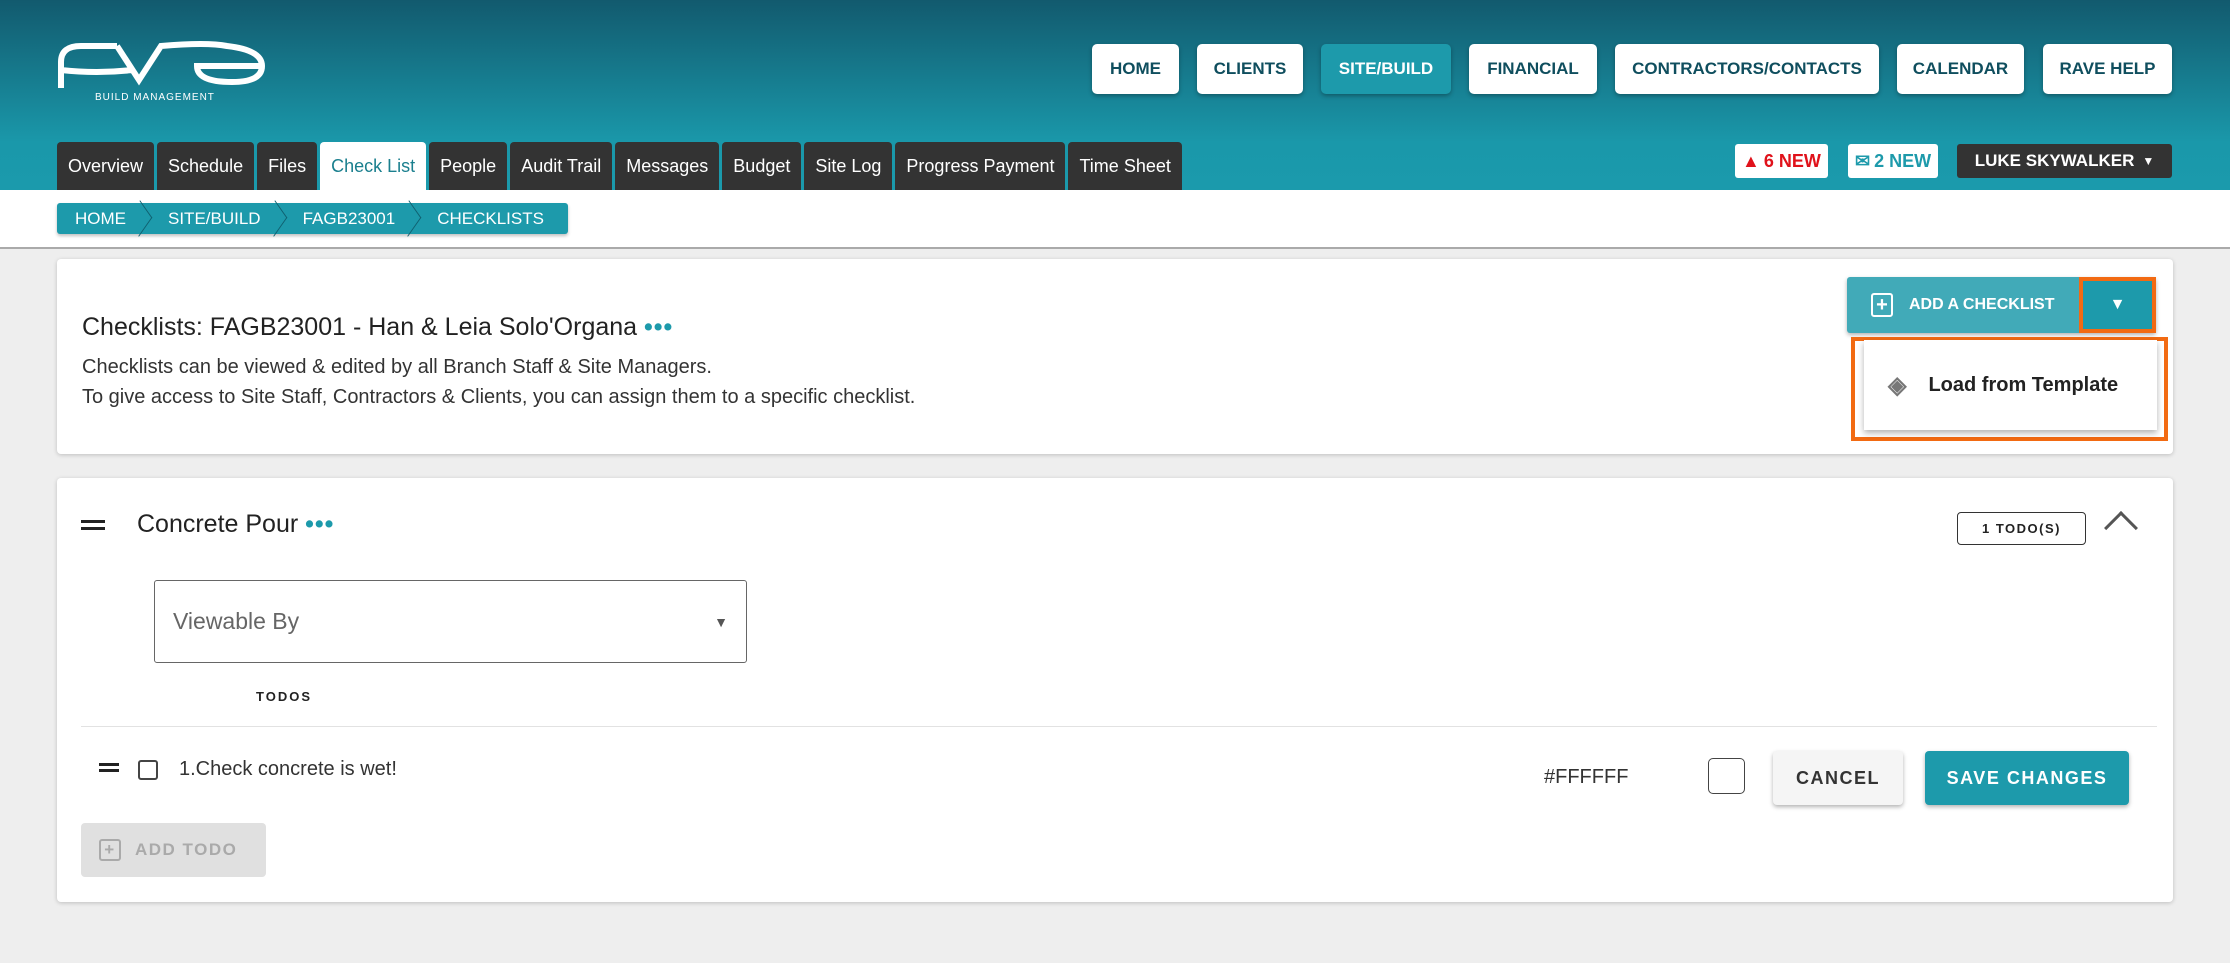 The image size is (2230, 963). I want to click on viewable-by-select: Viewable By ▼, so click(450, 621).